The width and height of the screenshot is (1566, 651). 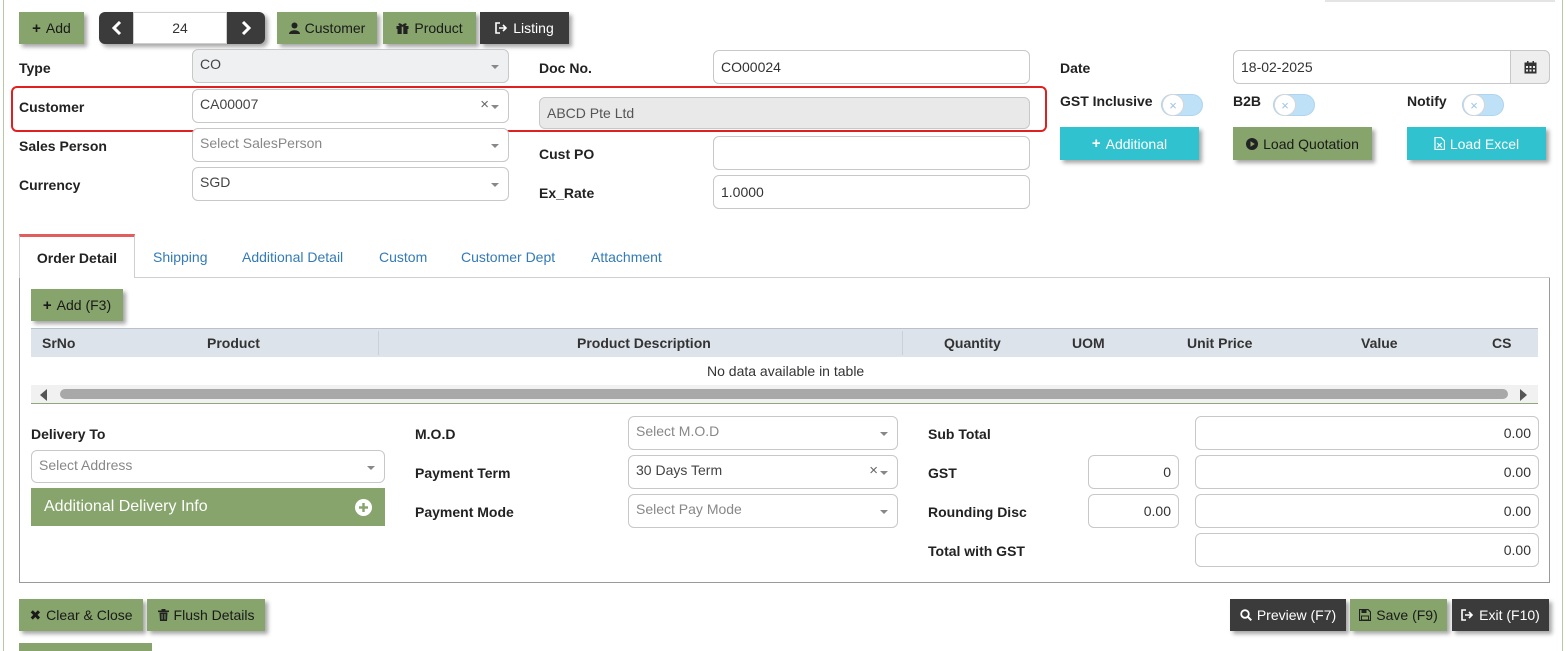 I want to click on additional-button: + Additional, so click(x=1129, y=143).